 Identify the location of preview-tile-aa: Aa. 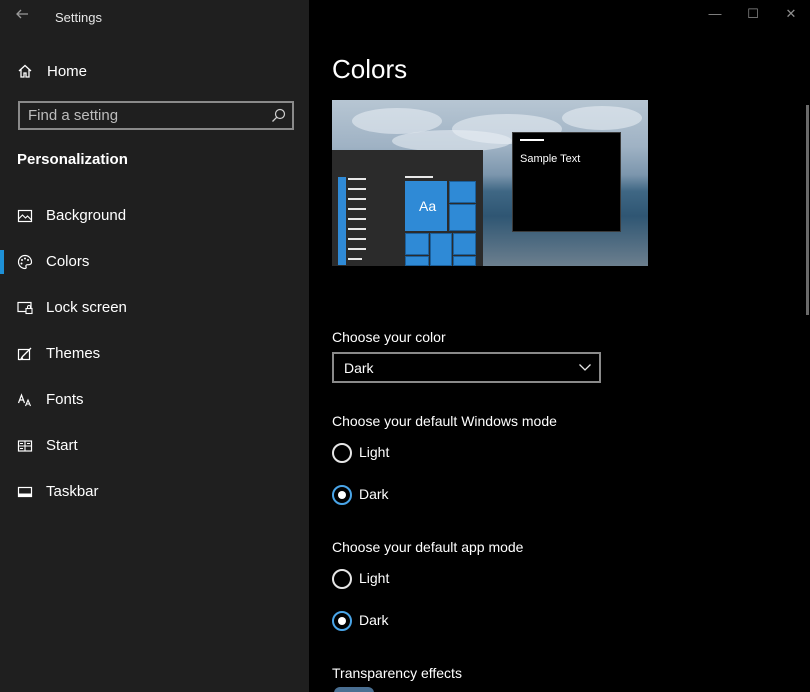
(426, 206).